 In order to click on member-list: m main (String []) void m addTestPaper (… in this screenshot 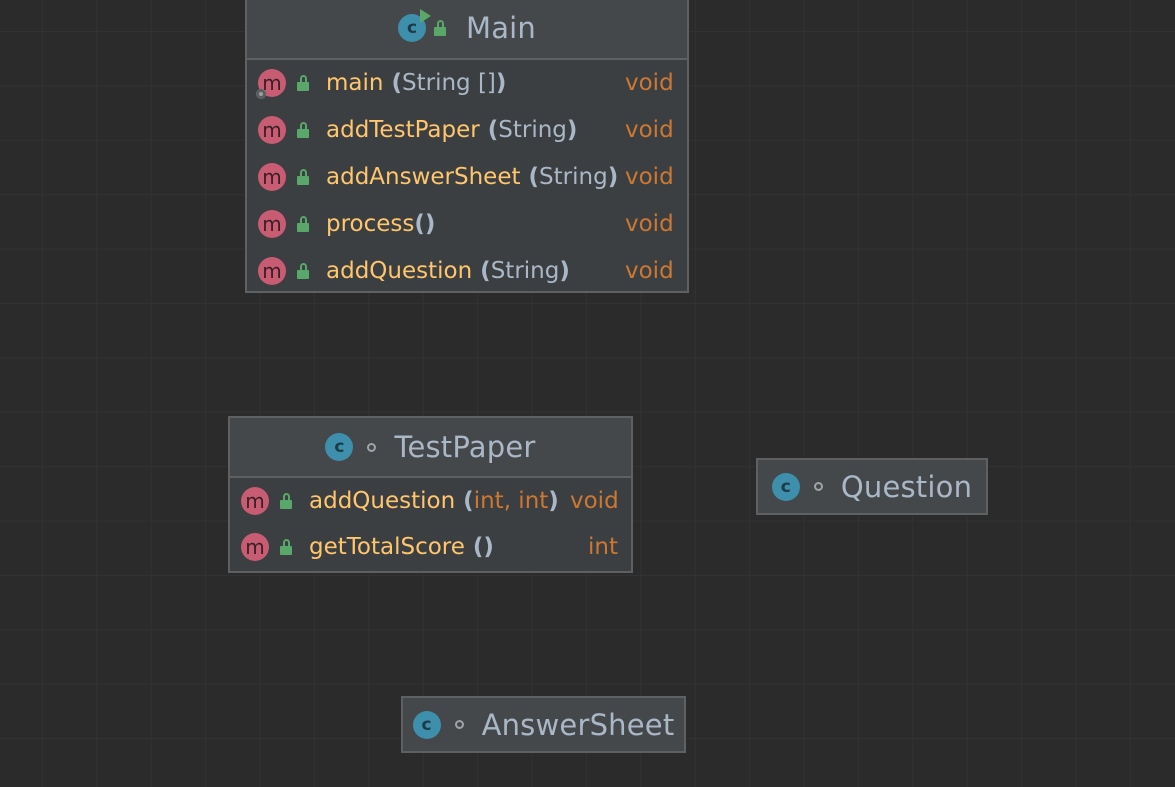, I will do `click(467, 177)`.